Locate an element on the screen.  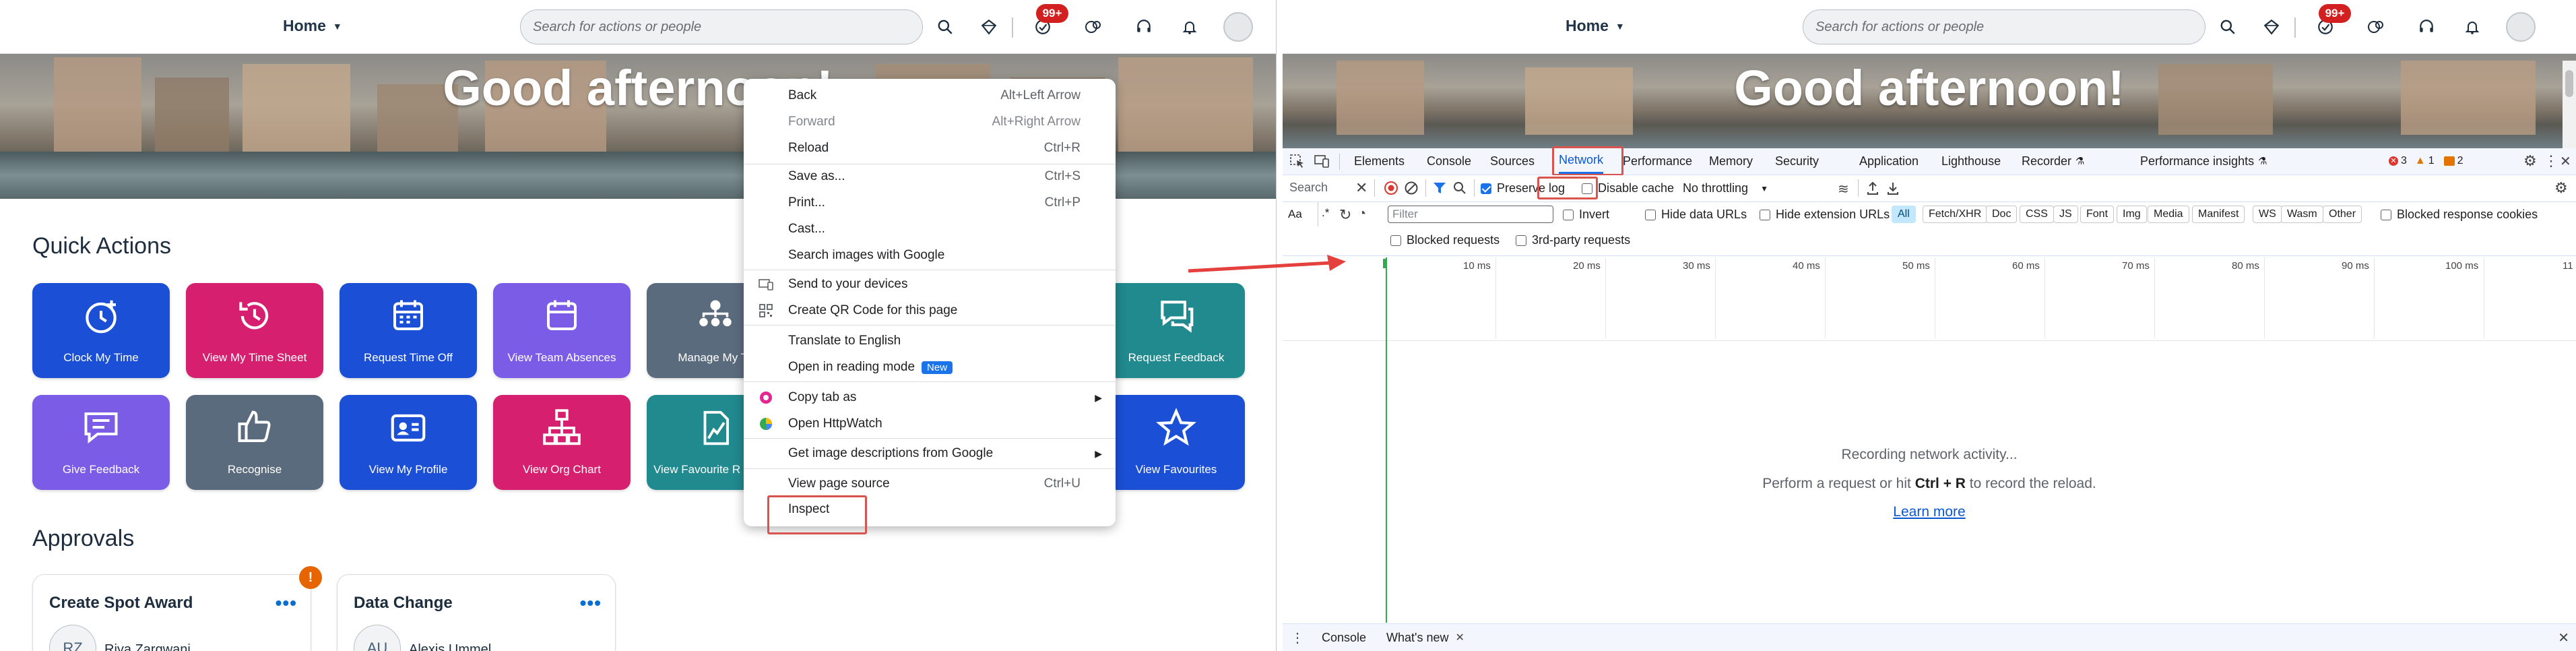
record-stop-icon is located at coordinates (1391, 188).